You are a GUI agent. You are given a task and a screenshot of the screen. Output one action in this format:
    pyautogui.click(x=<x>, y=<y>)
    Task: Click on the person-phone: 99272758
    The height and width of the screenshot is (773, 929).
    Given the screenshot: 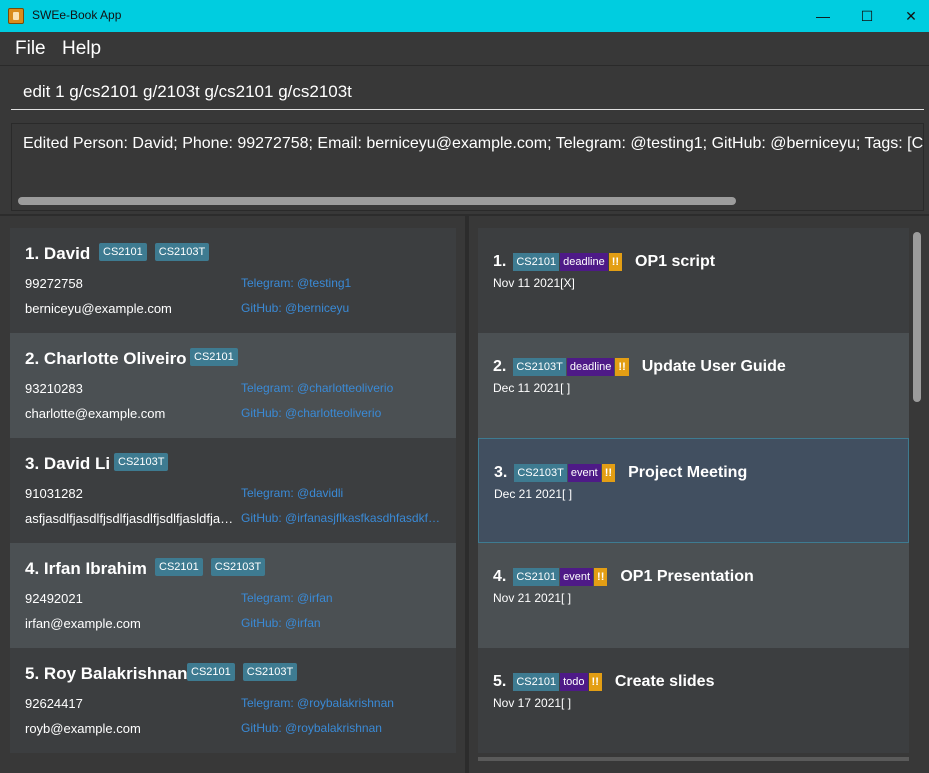 What is the action you would take?
    pyautogui.click(x=54, y=283)
    